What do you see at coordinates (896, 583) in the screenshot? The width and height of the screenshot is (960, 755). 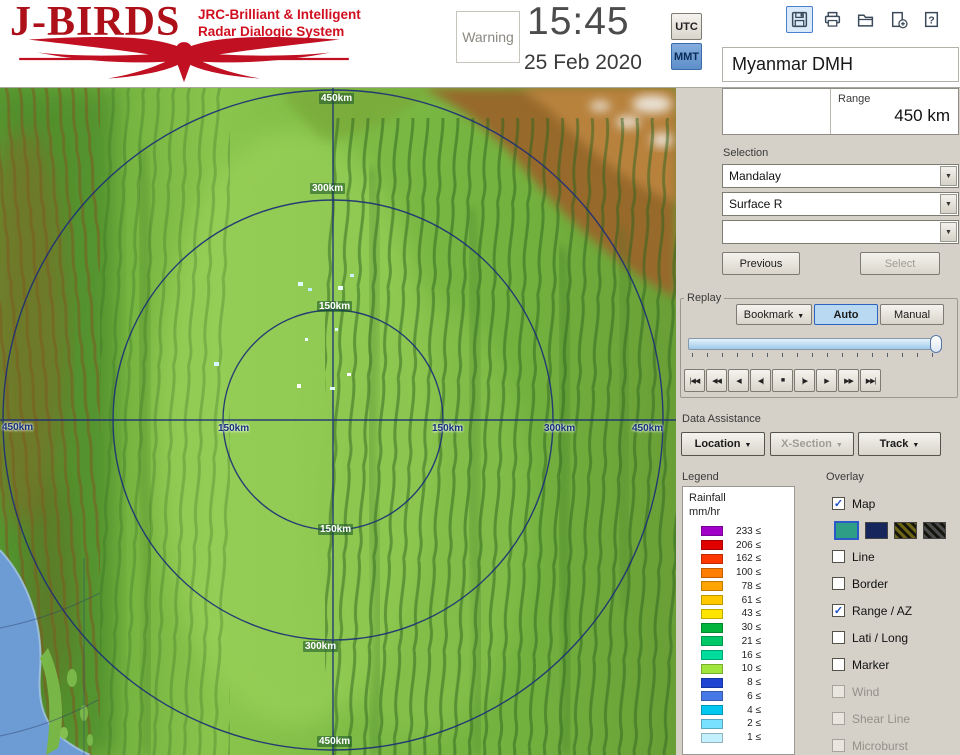 I see `overlay-item-border: Border` at bounding box center [896, 583].